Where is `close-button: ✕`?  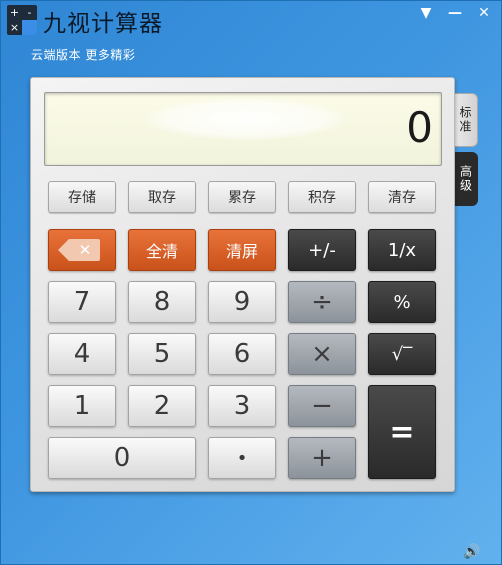 close-button: ✕ is located at coordinates (484, 13).